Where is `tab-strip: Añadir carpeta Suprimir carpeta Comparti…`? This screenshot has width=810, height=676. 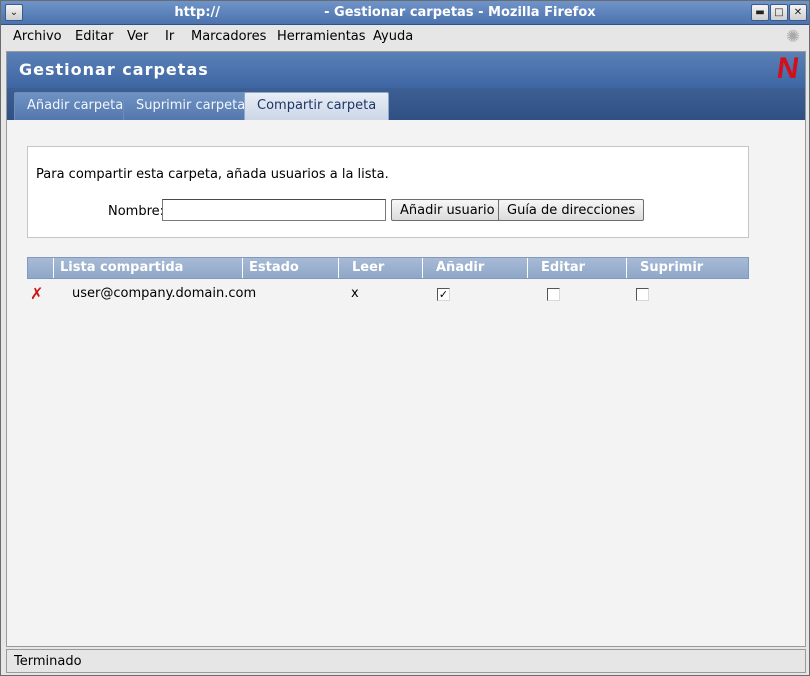 tab-strip: Añadir carpeta Suprimir carpeta Comparti… is located at coordinates (406, 104).